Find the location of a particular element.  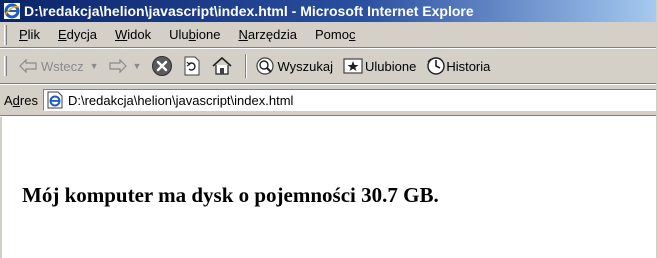

menu-ulubione-accel: b is located at coordinates (192, 34).